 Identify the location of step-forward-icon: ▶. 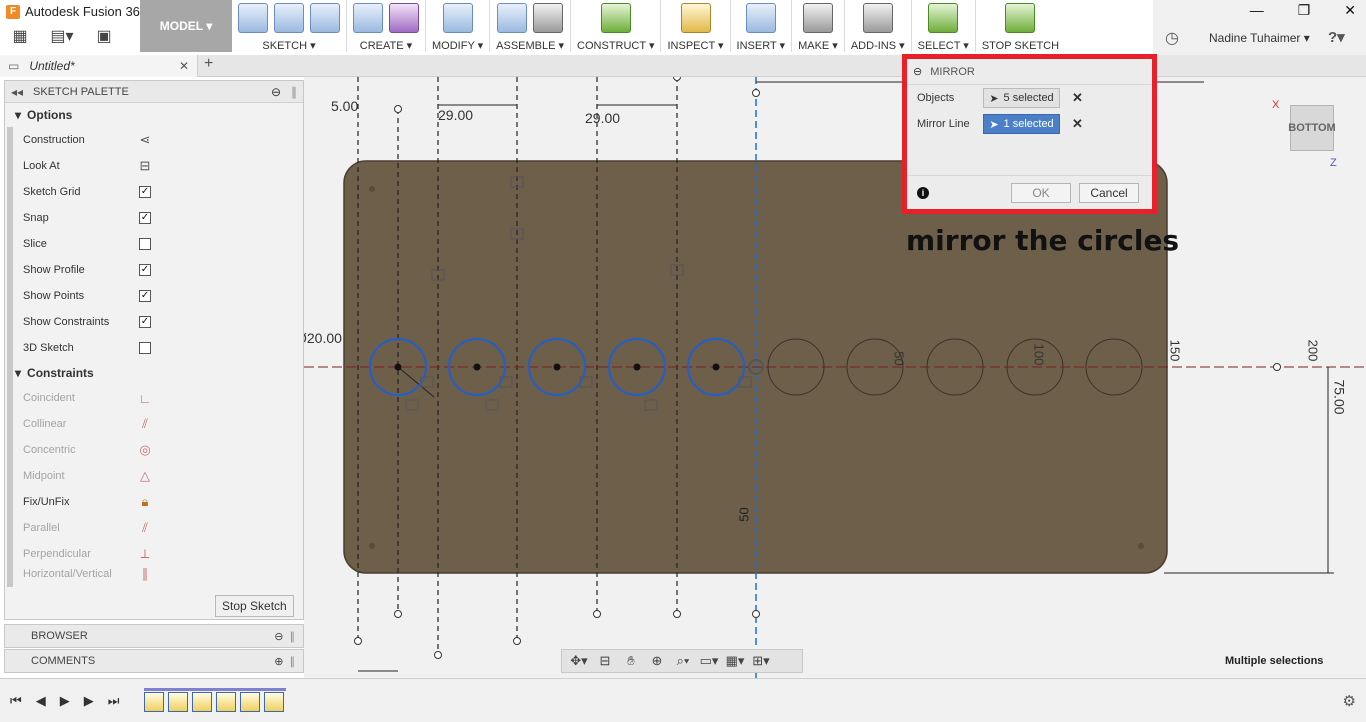
(89, 701).